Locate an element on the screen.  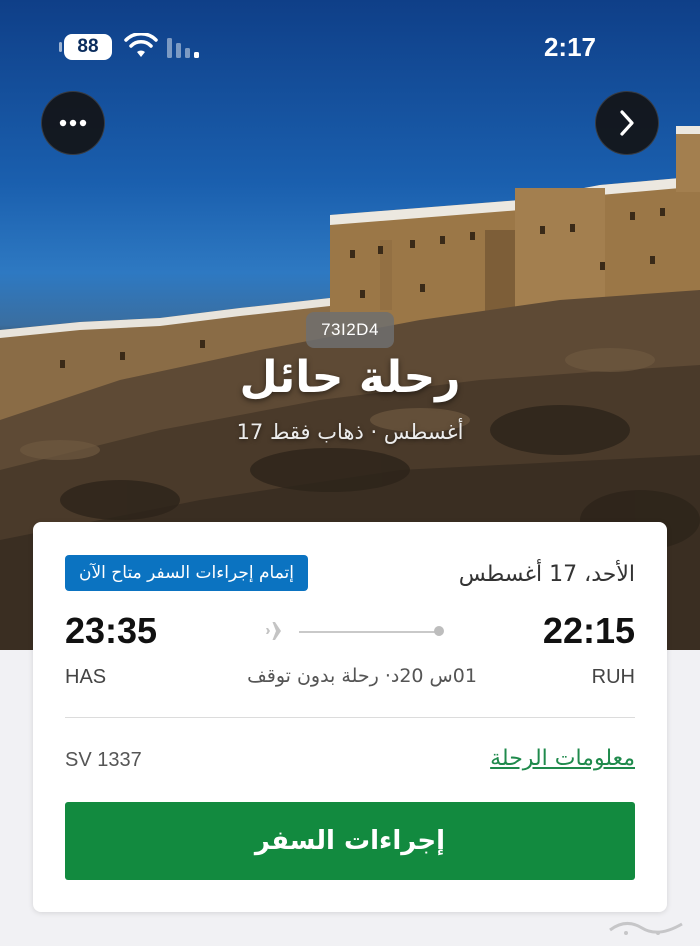
next-button is located at coordinates (627, 123).